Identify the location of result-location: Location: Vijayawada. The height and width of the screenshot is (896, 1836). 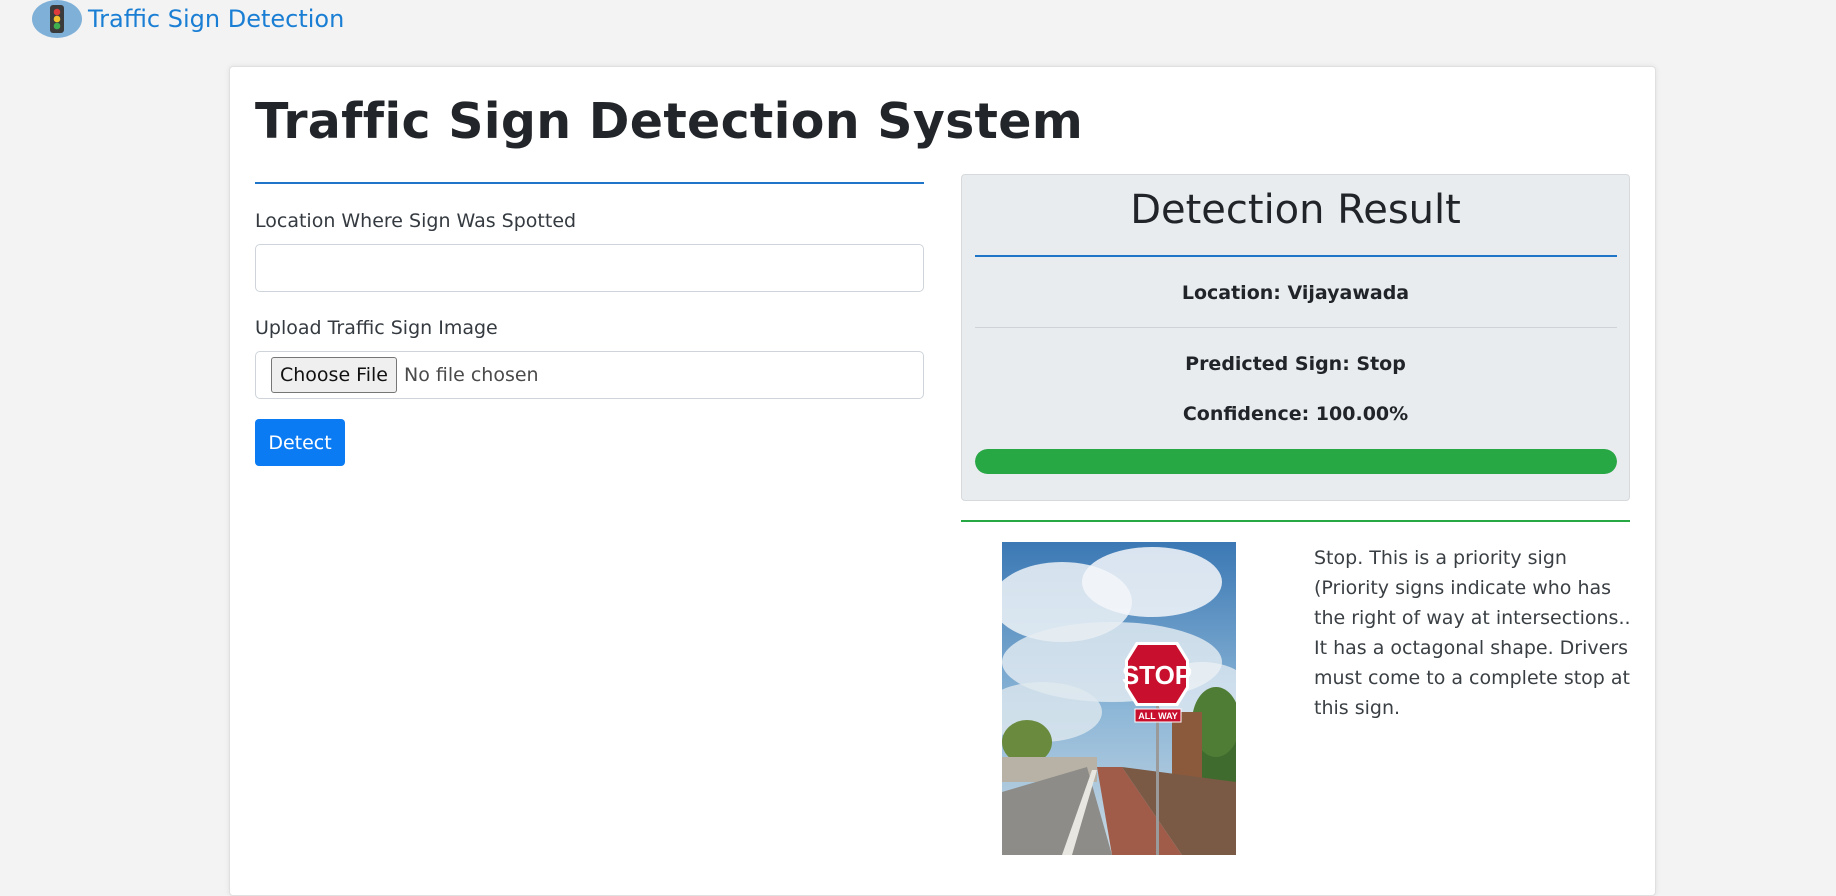
(1295, 293).